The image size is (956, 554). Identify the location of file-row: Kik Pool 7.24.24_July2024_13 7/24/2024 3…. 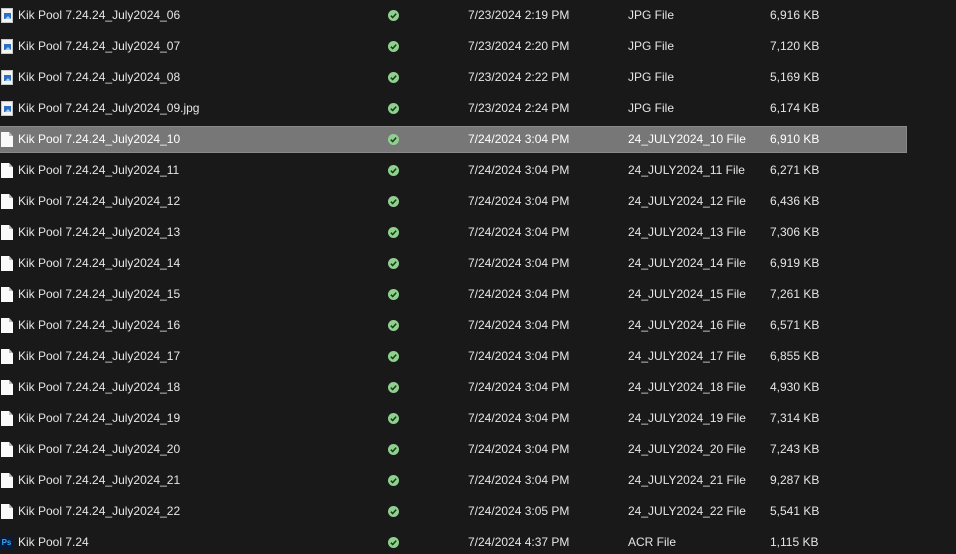
(453, 232).